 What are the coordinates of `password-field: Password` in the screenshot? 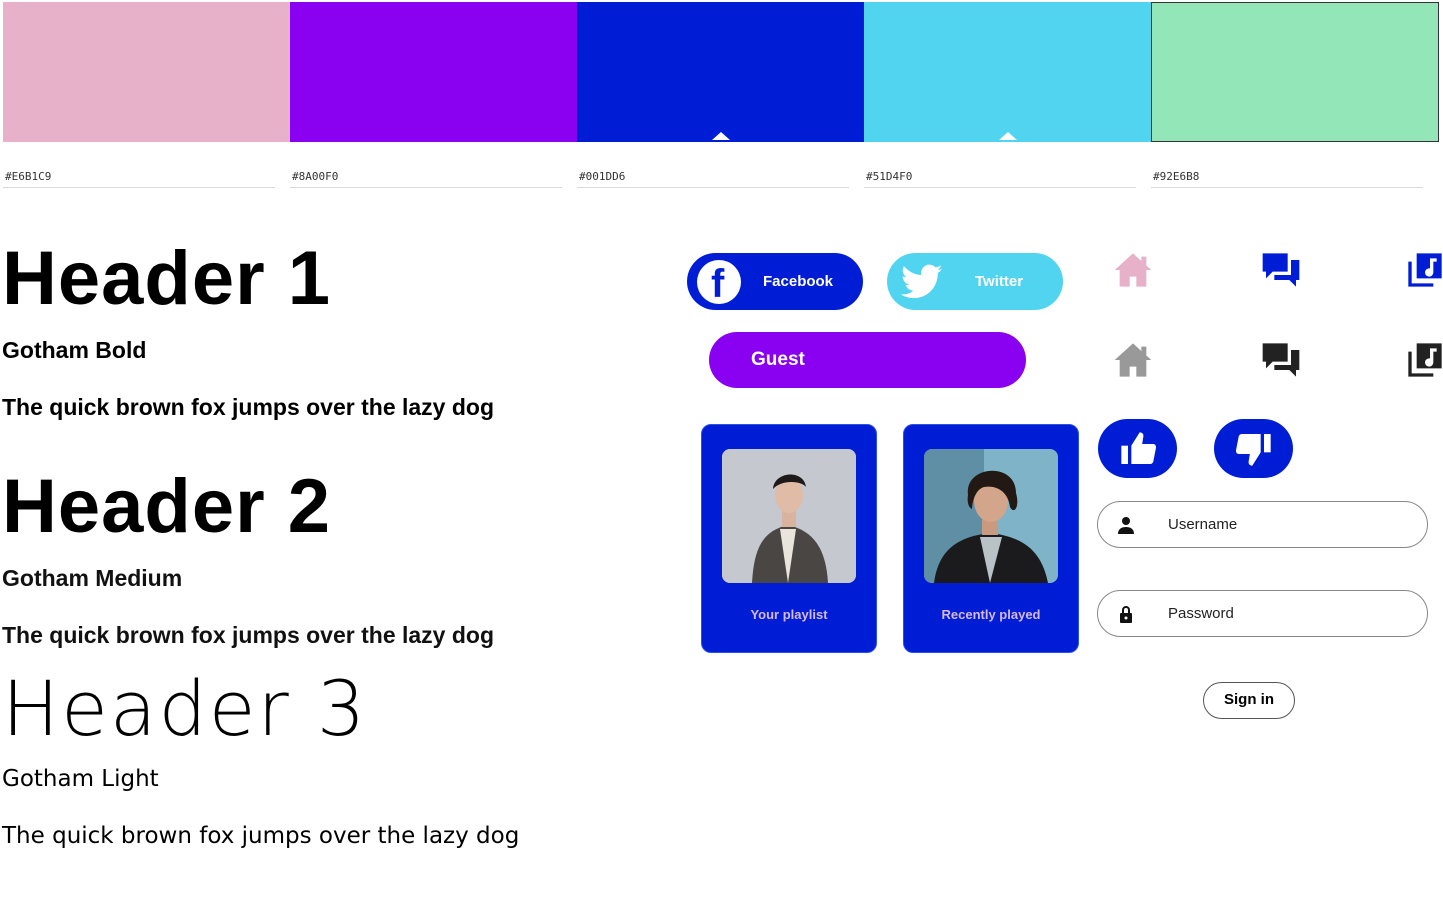 It's located at (1262, 613).